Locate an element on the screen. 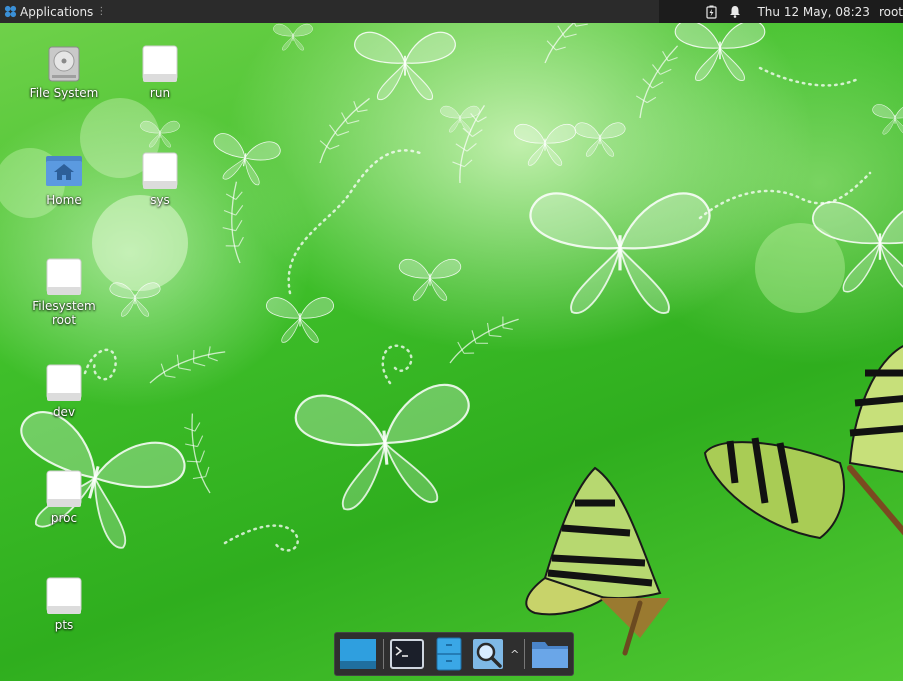 Image resolution: width=903 pixels, height=681 pixels. file-manager-icon is located at coordinates (449, 654).